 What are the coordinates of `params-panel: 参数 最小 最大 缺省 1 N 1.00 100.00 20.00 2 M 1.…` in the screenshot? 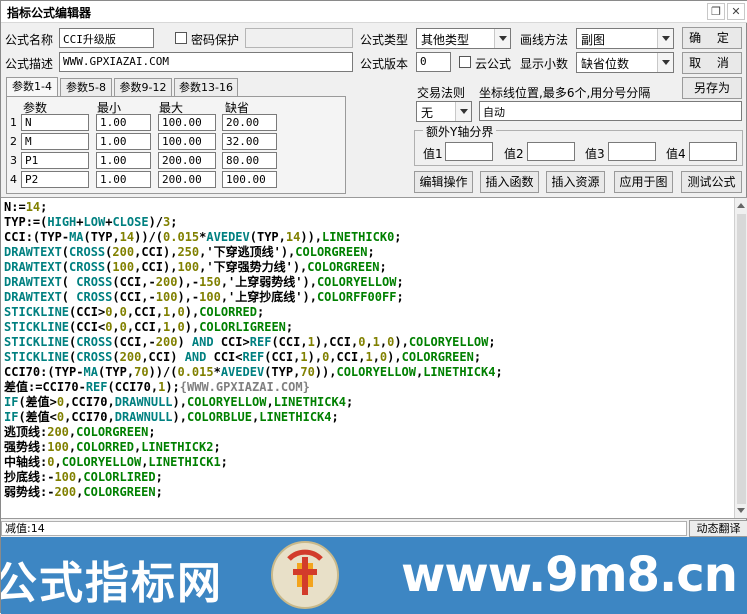 It's located at (176, 145).